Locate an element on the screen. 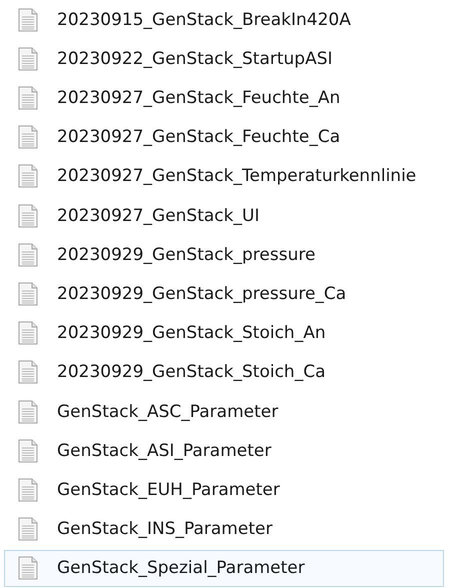 This screenshot has width=462, height=588. file-item: 20230927_GenStack_Temperaturkennlinie is located at coordinates (224, 177).